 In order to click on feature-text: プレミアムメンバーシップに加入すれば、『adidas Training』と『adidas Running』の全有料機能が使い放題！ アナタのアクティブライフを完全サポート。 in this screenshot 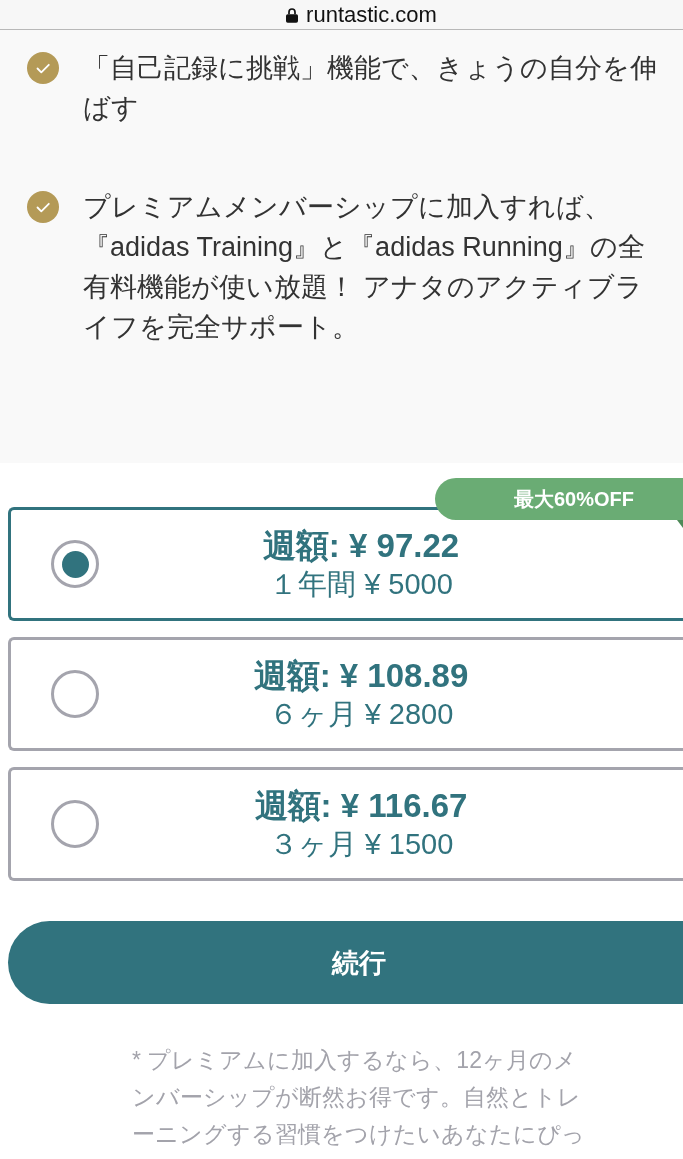, I will do `click(364, 267)`.